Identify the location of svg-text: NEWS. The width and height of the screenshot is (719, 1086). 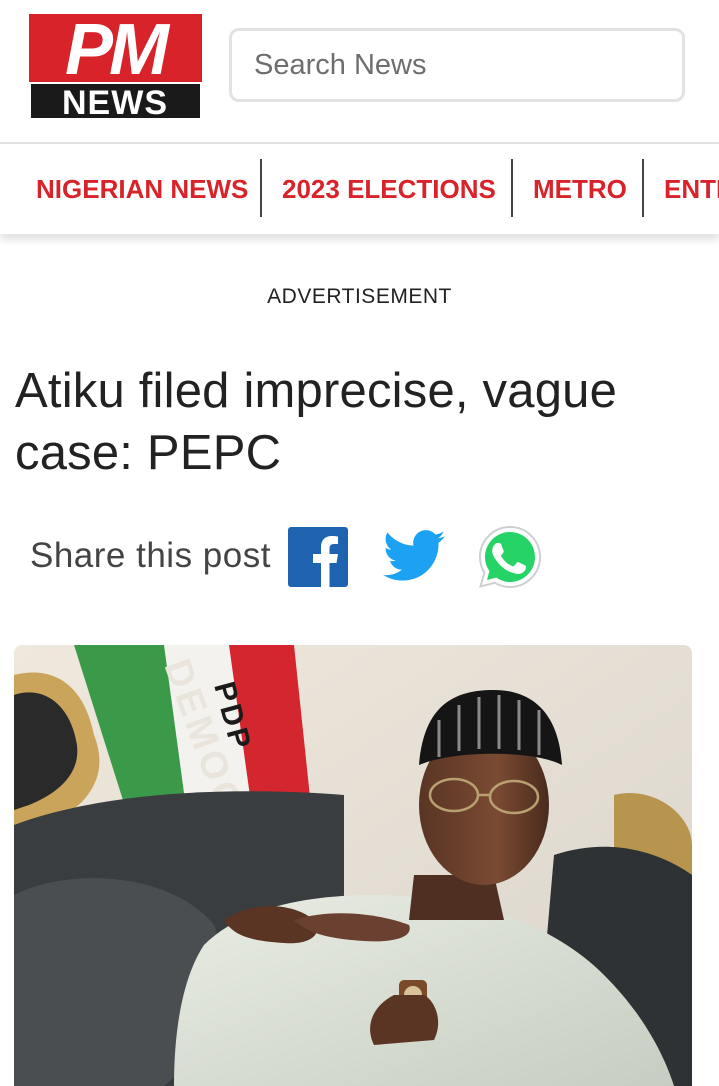
(115, 102).